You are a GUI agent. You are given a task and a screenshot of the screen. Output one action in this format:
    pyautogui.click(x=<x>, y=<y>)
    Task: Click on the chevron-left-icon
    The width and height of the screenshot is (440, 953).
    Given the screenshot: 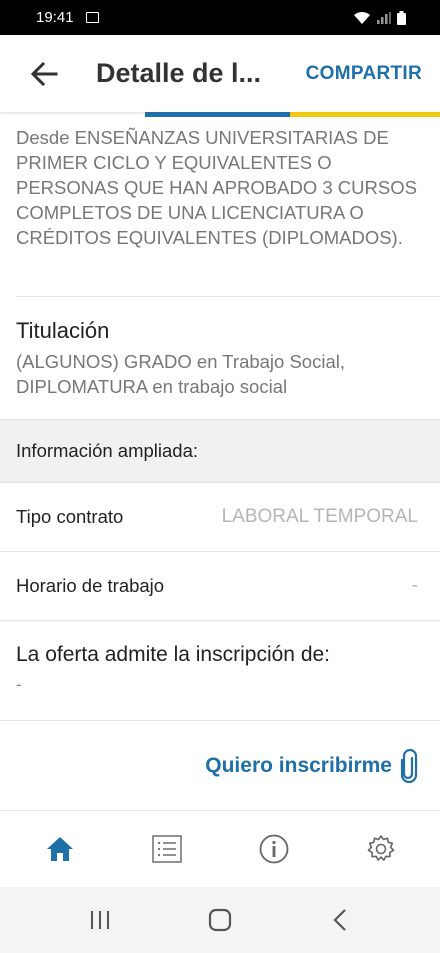 What is the action you would take?
    pyautogui.click(x=339, y=920)
    